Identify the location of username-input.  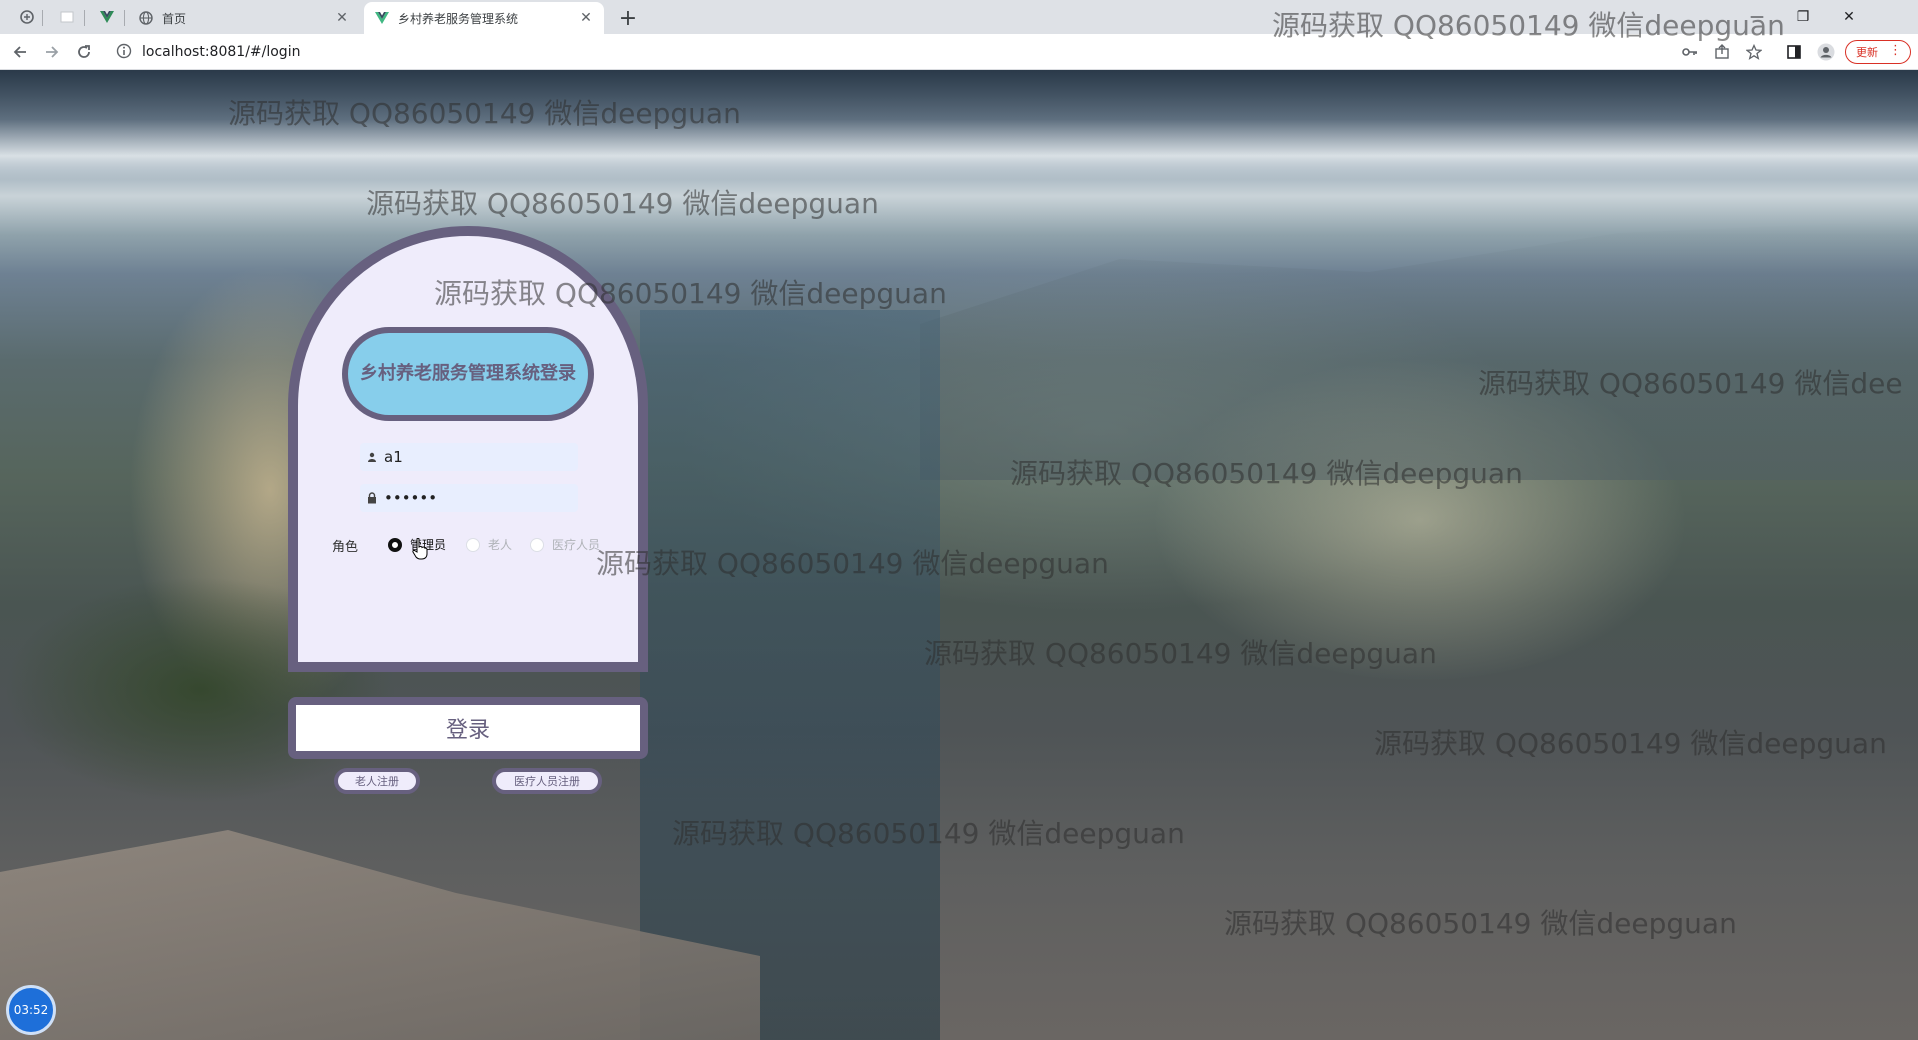
(474, 457).